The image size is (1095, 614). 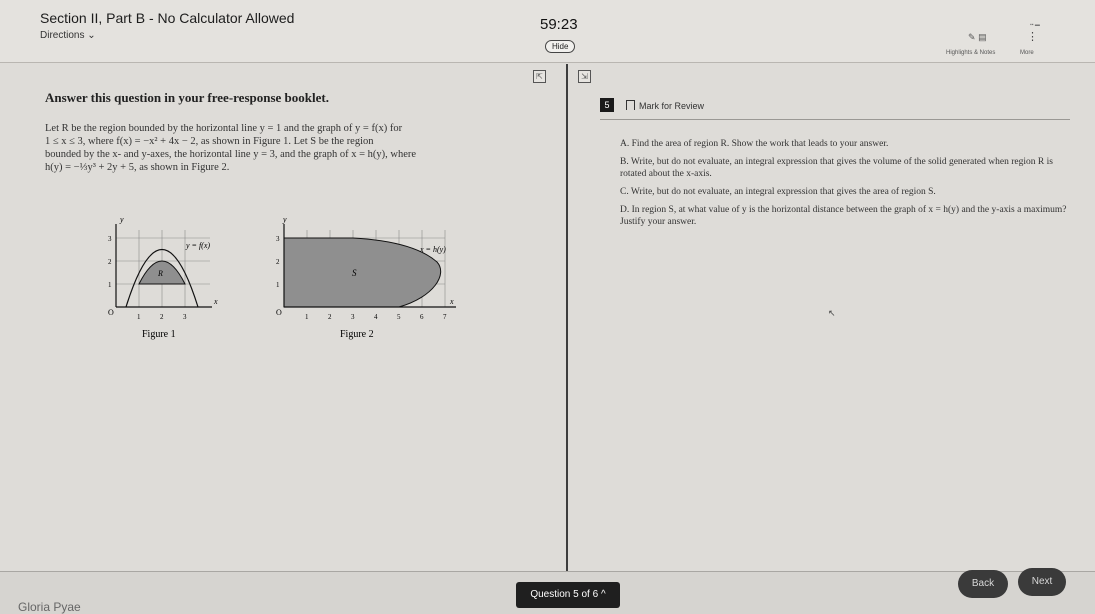 I want to click on mark-for-review-label: Mark for Review, so click(x=672, y=106).